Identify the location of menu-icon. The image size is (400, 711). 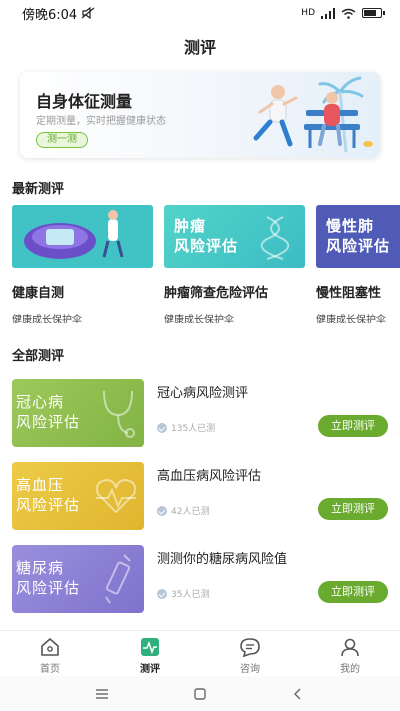
(102, 693).